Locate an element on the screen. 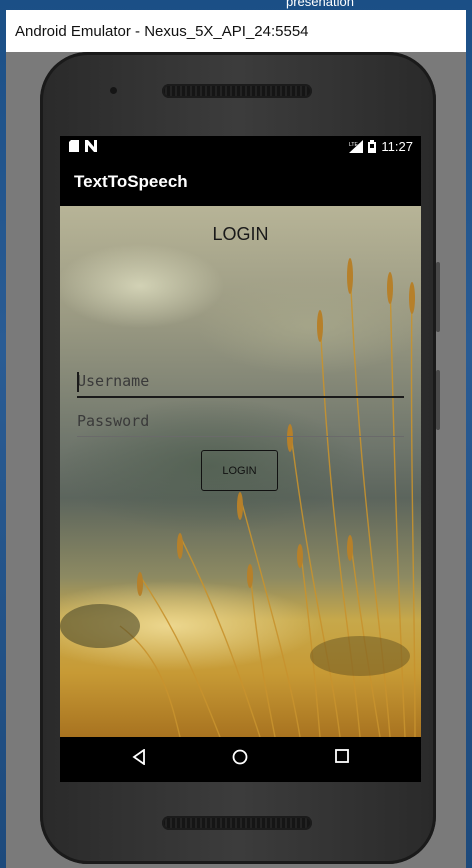  text-cursor is located at coordinates (78, 382).